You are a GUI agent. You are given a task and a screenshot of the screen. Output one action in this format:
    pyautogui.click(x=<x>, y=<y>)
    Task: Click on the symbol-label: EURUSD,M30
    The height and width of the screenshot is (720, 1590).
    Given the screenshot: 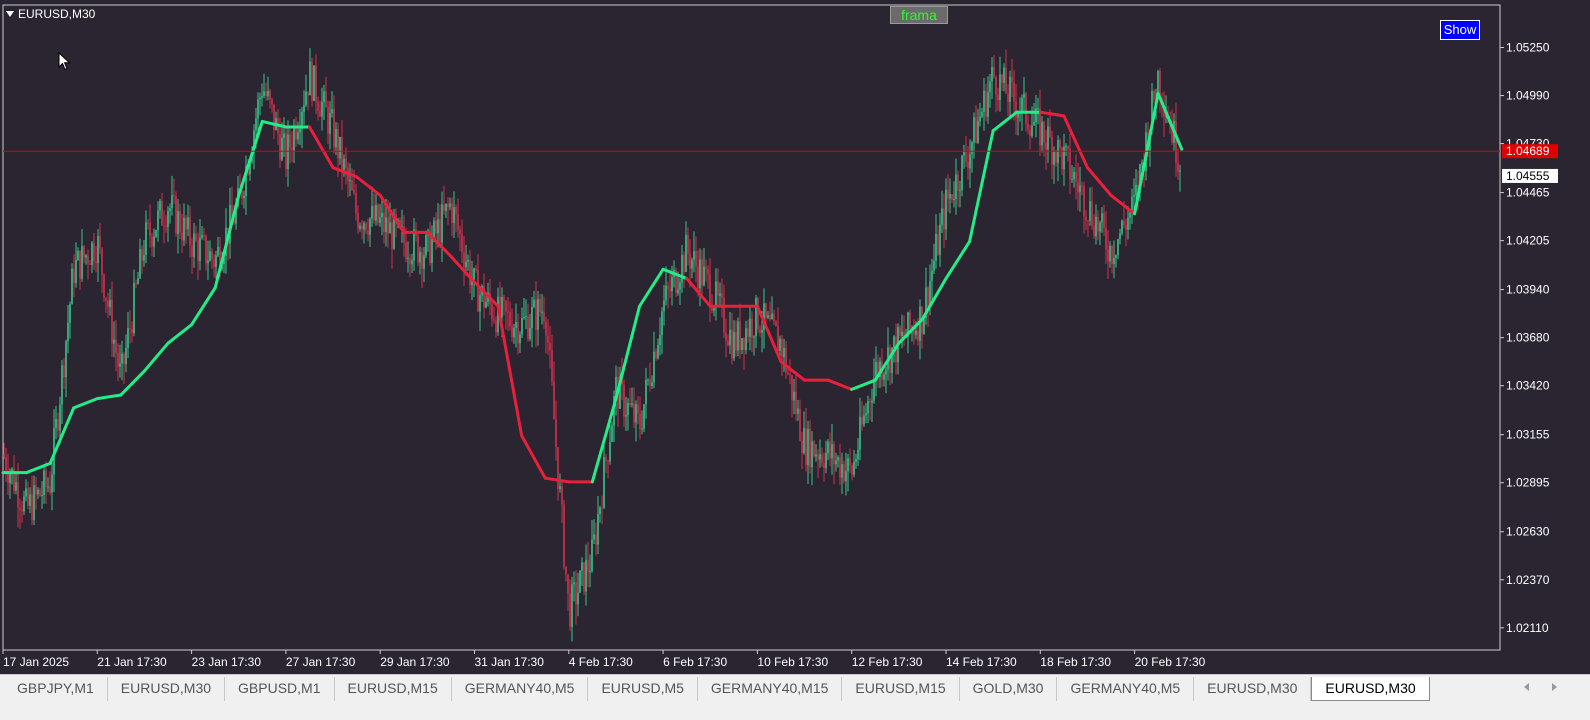 What is the action you would take?
    pyautogui.click(x=50, y=14)
    